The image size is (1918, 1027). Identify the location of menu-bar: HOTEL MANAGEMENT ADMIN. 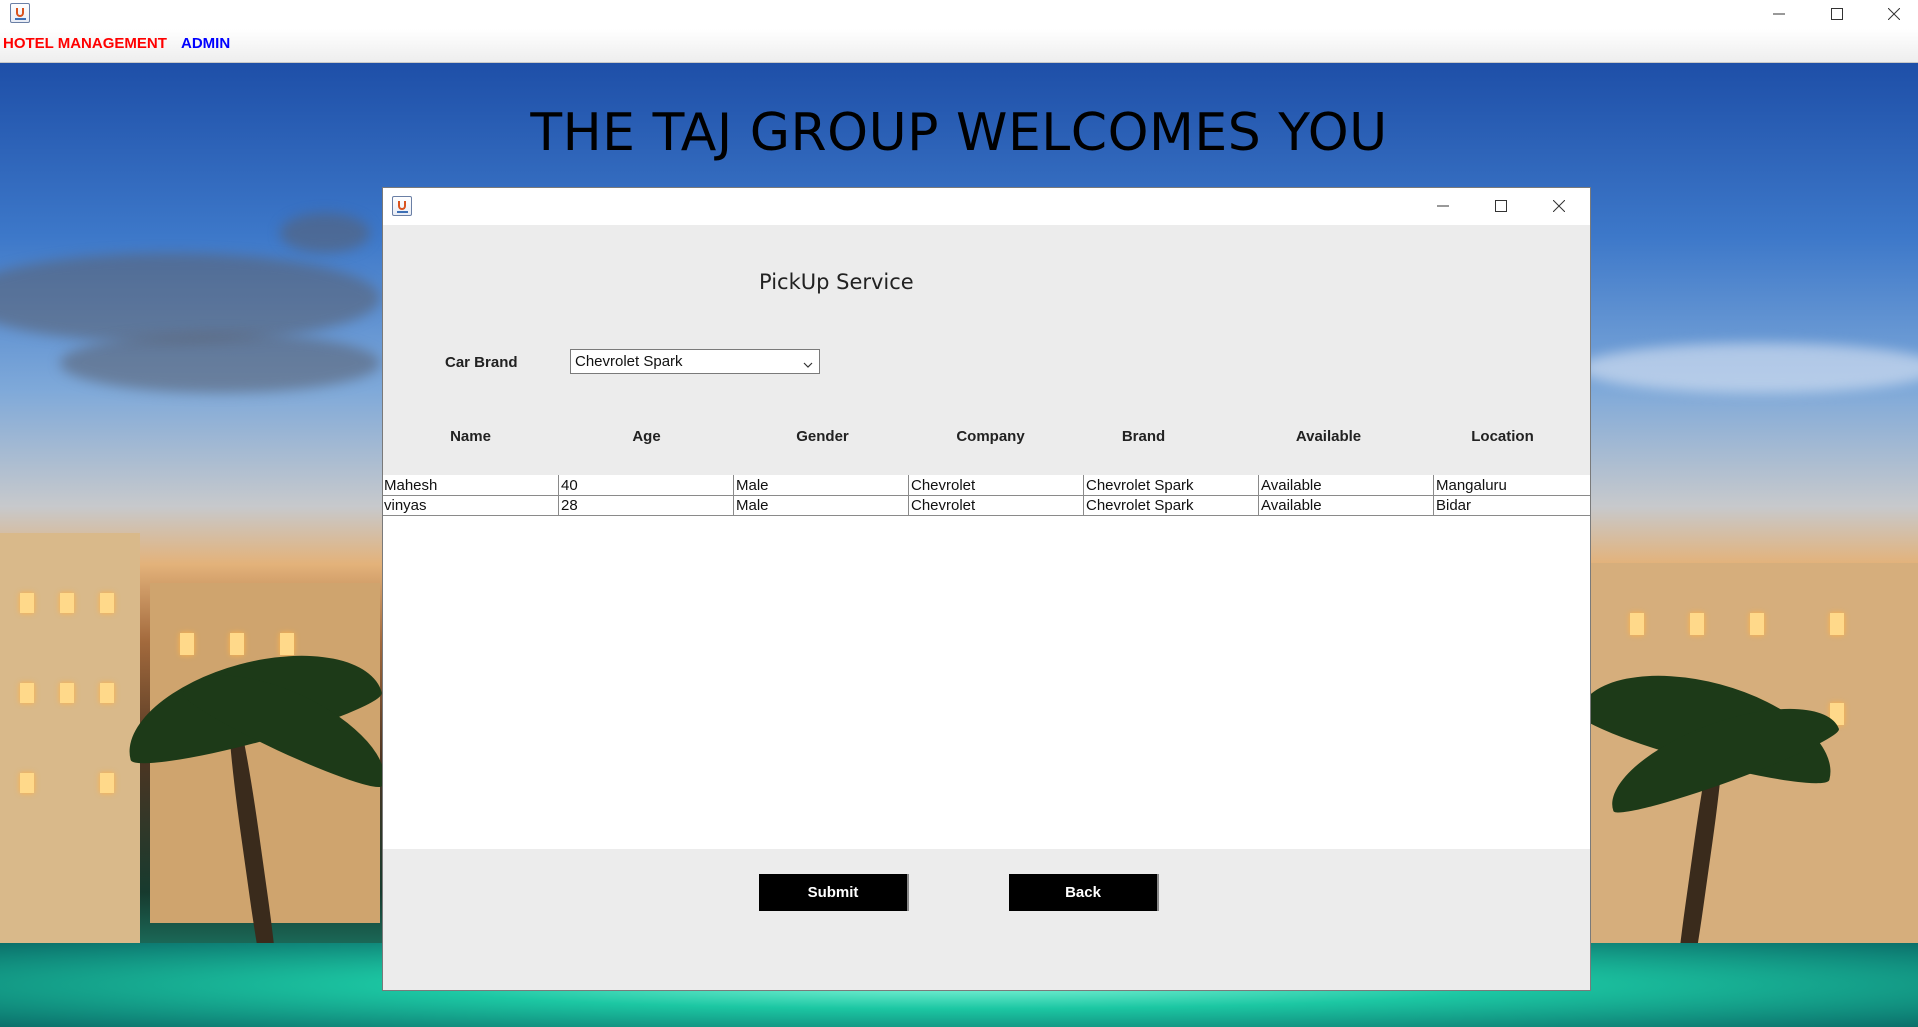
(959, 46).